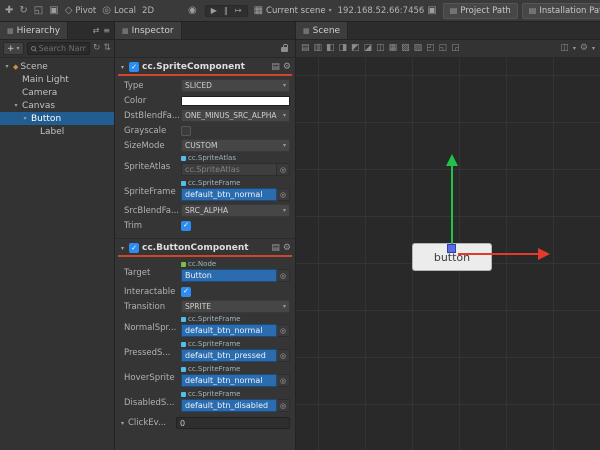 Image resolution: width=600 pixels, height=450 pixels. I want to click on checkbox-interactable: ✓, so click(186, 291).